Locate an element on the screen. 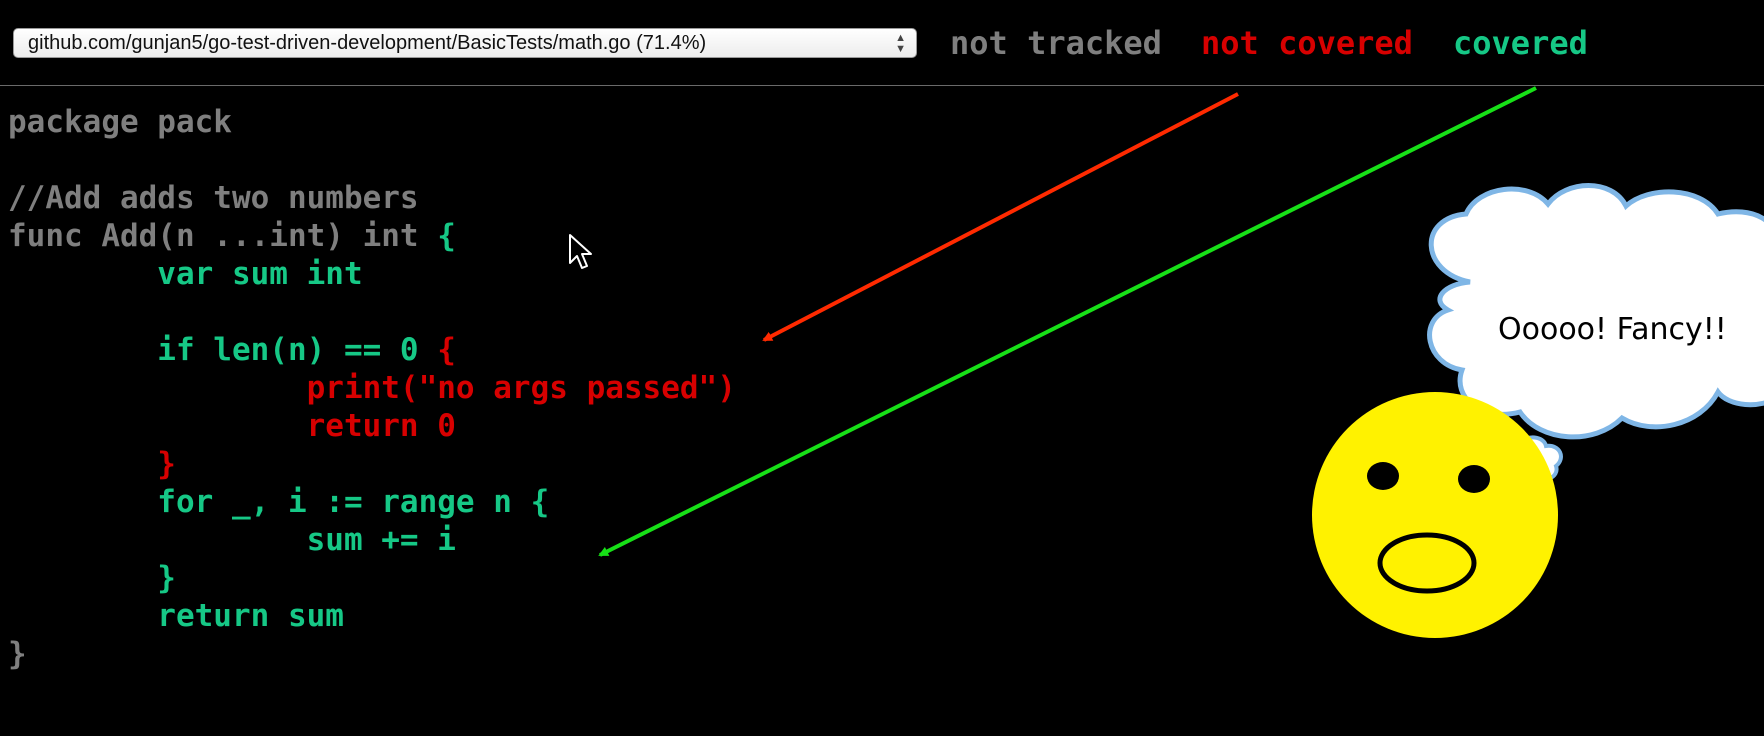 This screenshot has height=736, width=1764. smiley-face is located at coordinates (1435, 515).